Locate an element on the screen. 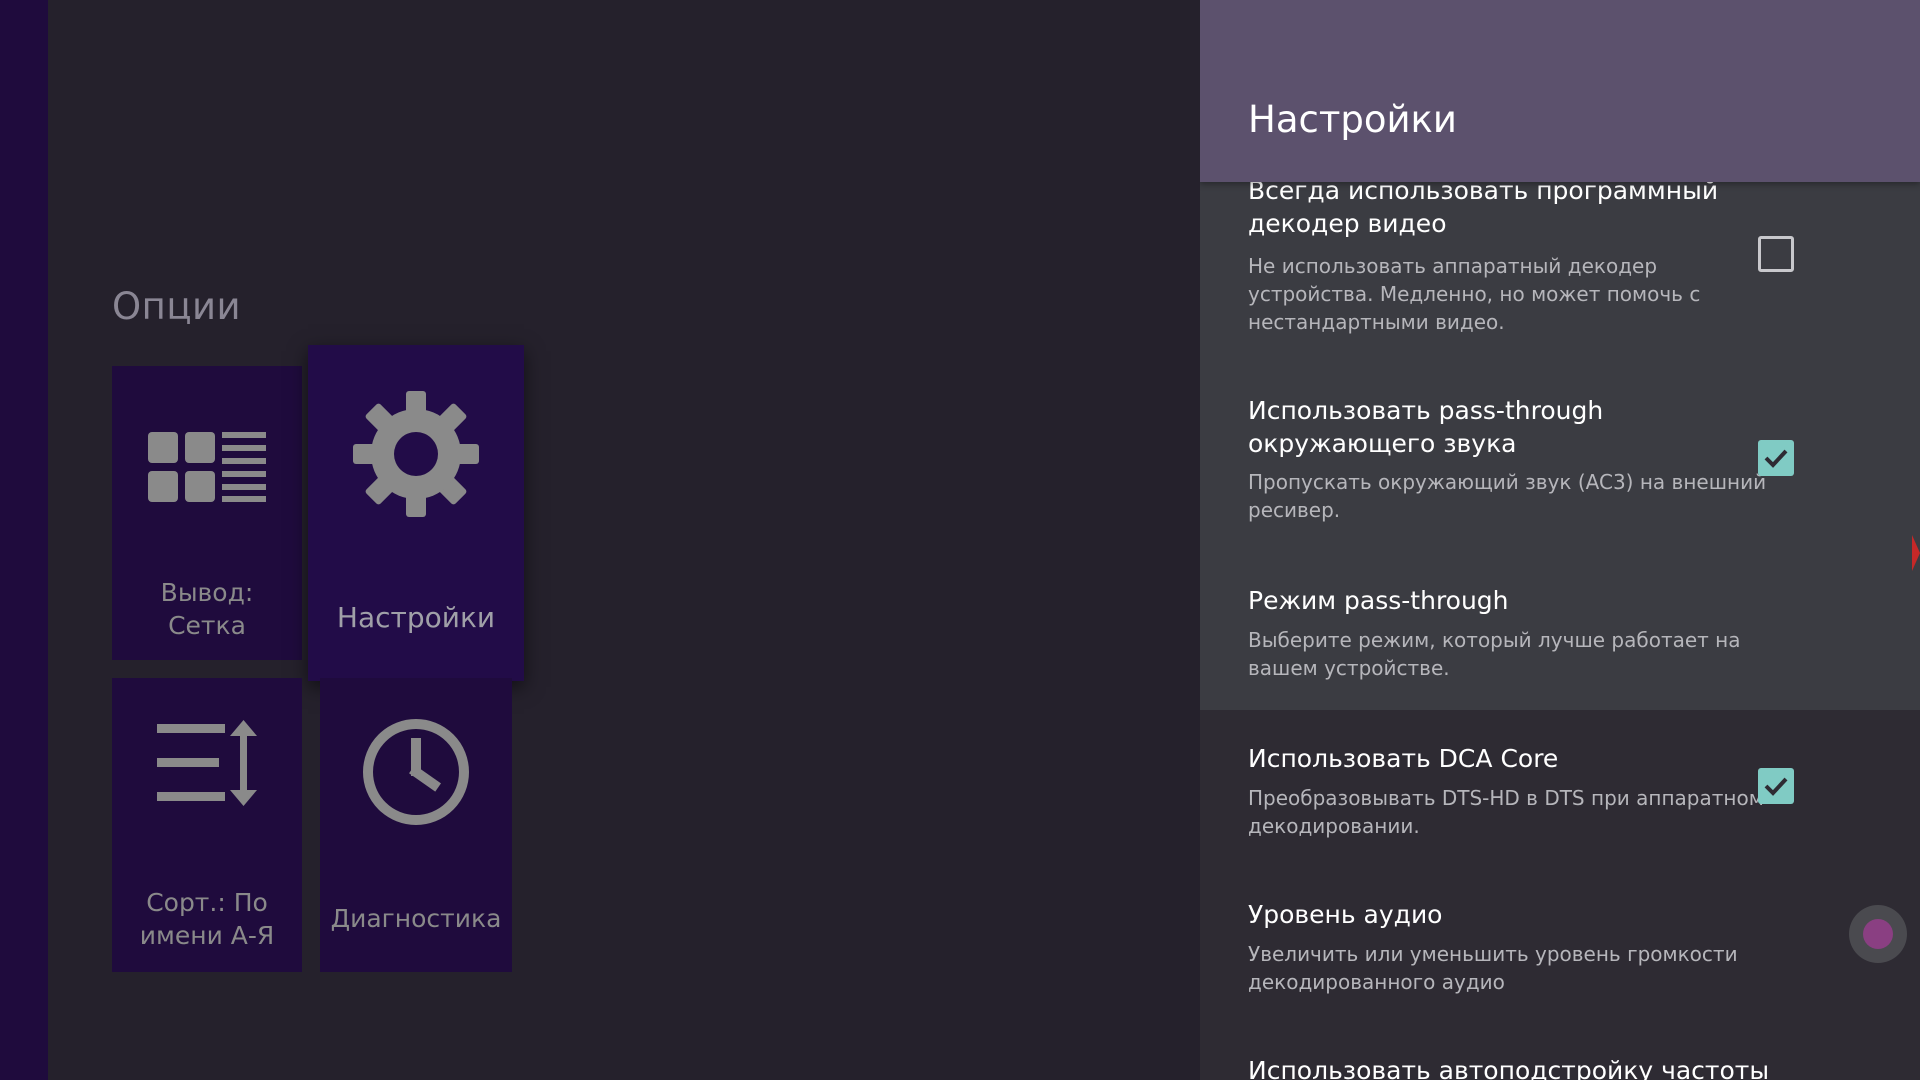 This screenshot has height=1080, width=1920. tile-view-mode: Вывод: Сетка is located at coordinates (207, 513).